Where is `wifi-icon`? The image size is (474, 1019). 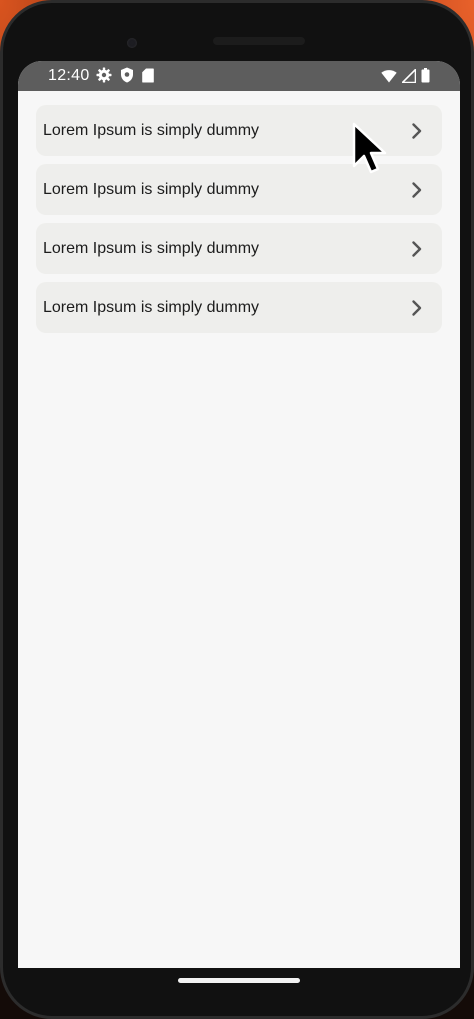
wifi-icon is located at coordinates (389, 78).